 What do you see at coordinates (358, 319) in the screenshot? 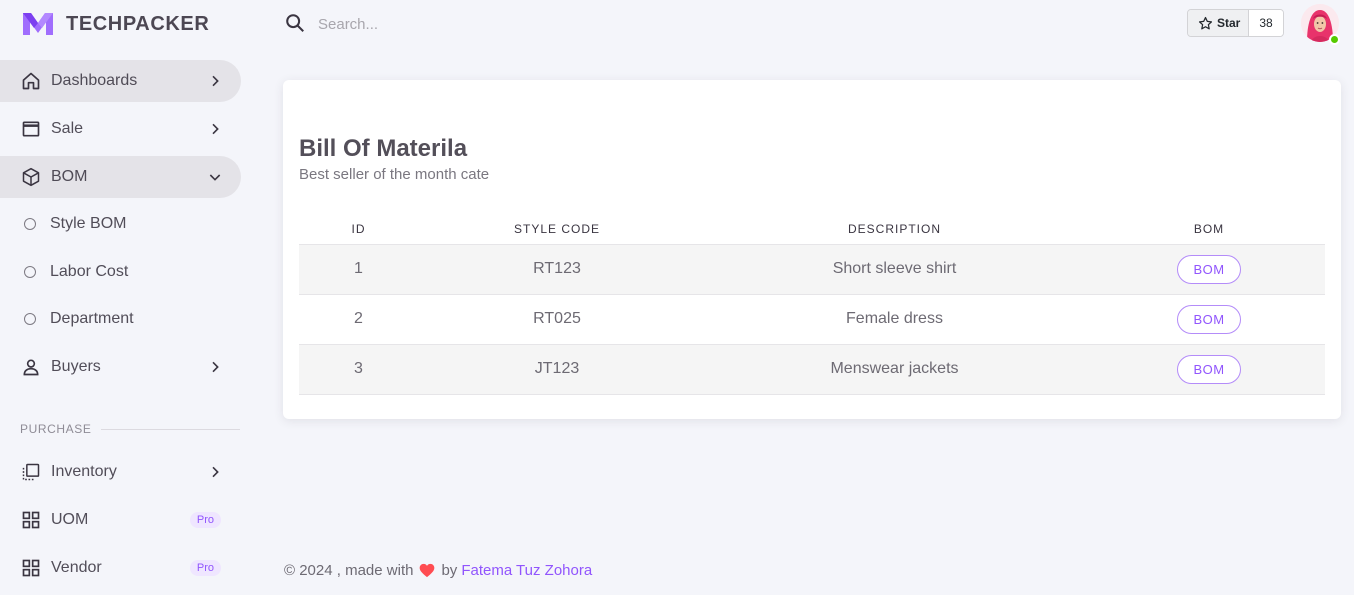
I see `cell-id: 2` at bounding box center [358, 319].